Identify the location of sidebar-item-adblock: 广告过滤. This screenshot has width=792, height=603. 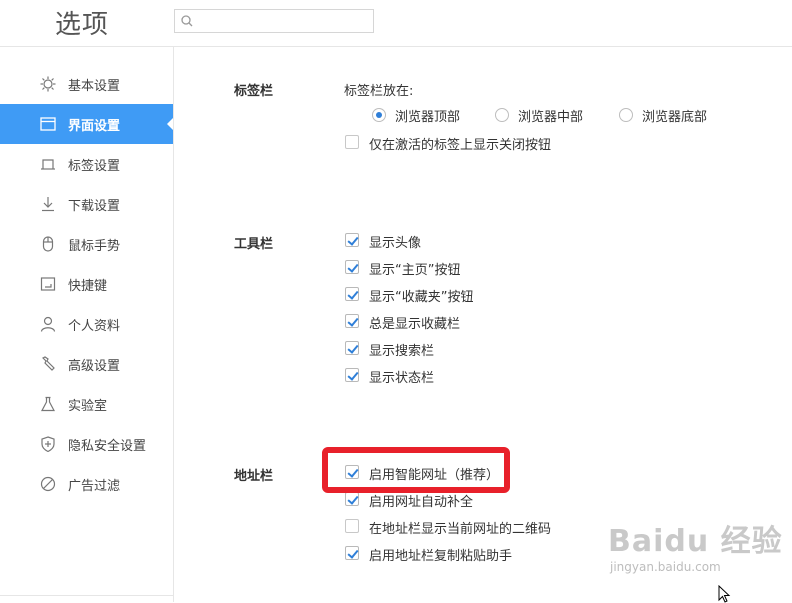
(86, 484).